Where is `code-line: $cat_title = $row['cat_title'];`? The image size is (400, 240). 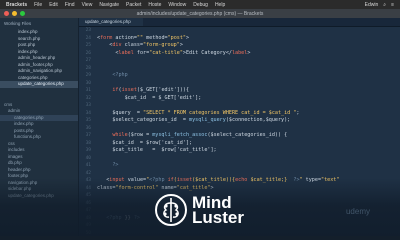 code-line: $cat_title = $row['cat_title']; is located at coordinates (242, 151).